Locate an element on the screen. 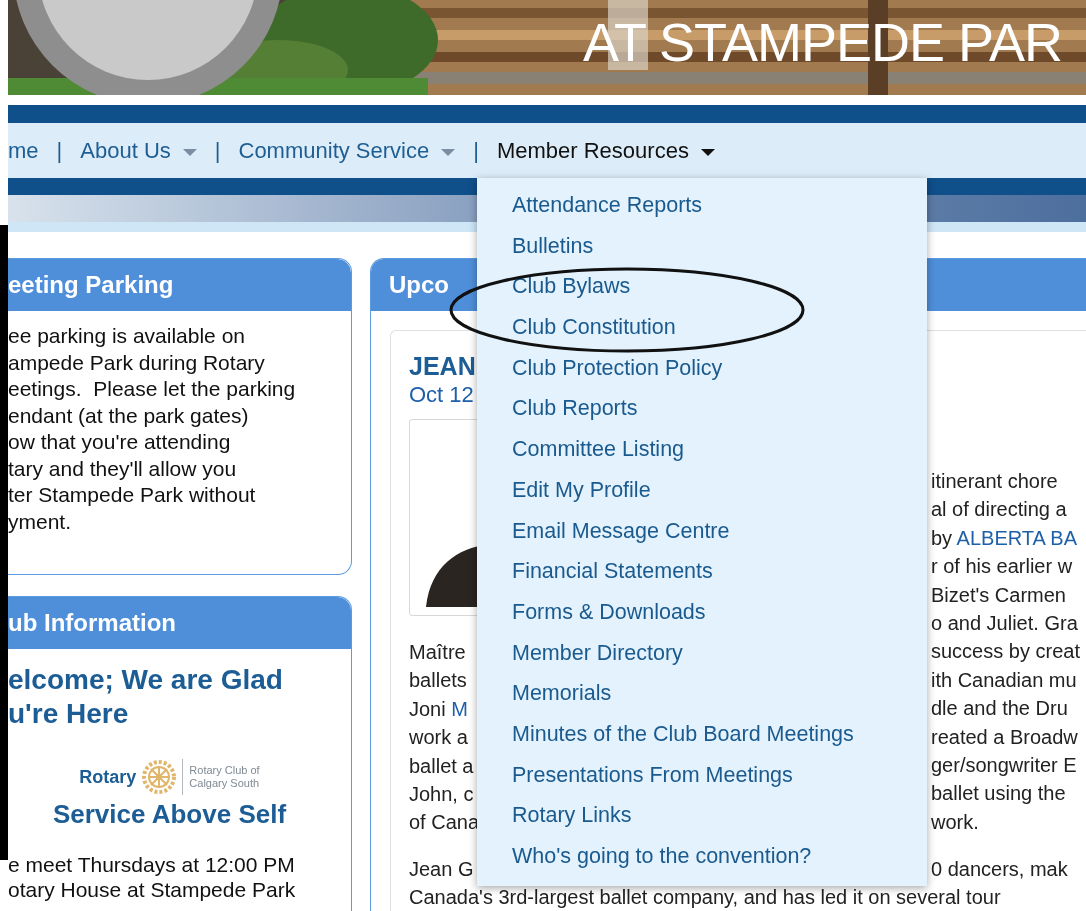 The image size is (1086, 911). text-fragment: ballets is located at coordinates (438, 681).